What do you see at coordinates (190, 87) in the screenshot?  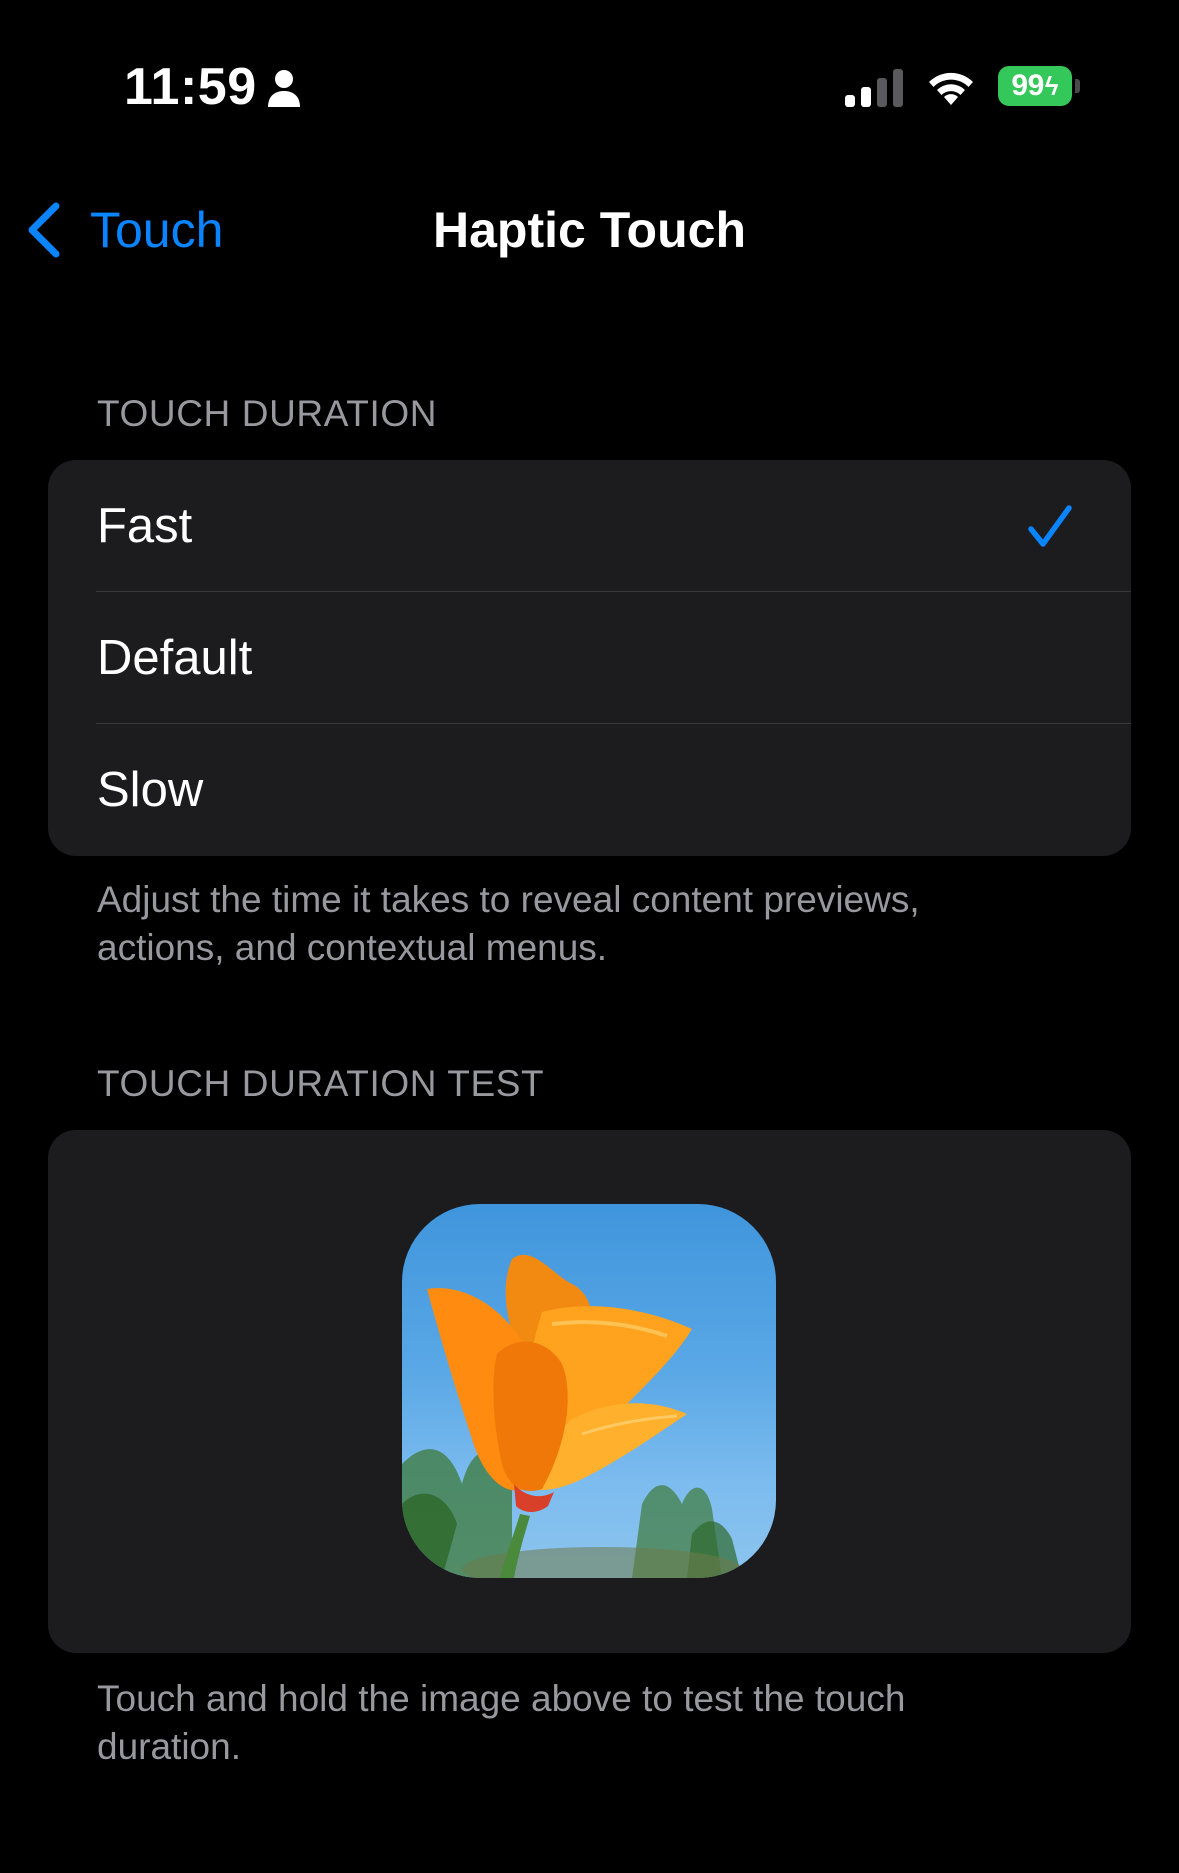 I see `status-time: 11:59` at bounding box center [190, 87].